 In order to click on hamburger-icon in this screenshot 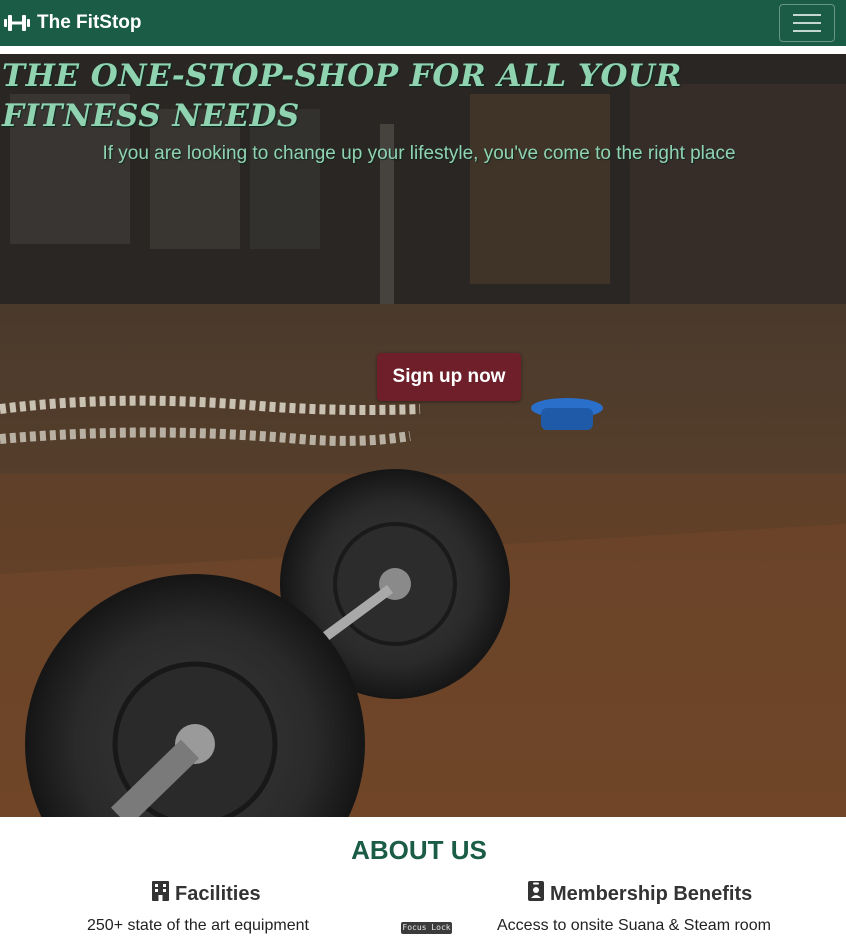, I will do `click(807, 15)`.